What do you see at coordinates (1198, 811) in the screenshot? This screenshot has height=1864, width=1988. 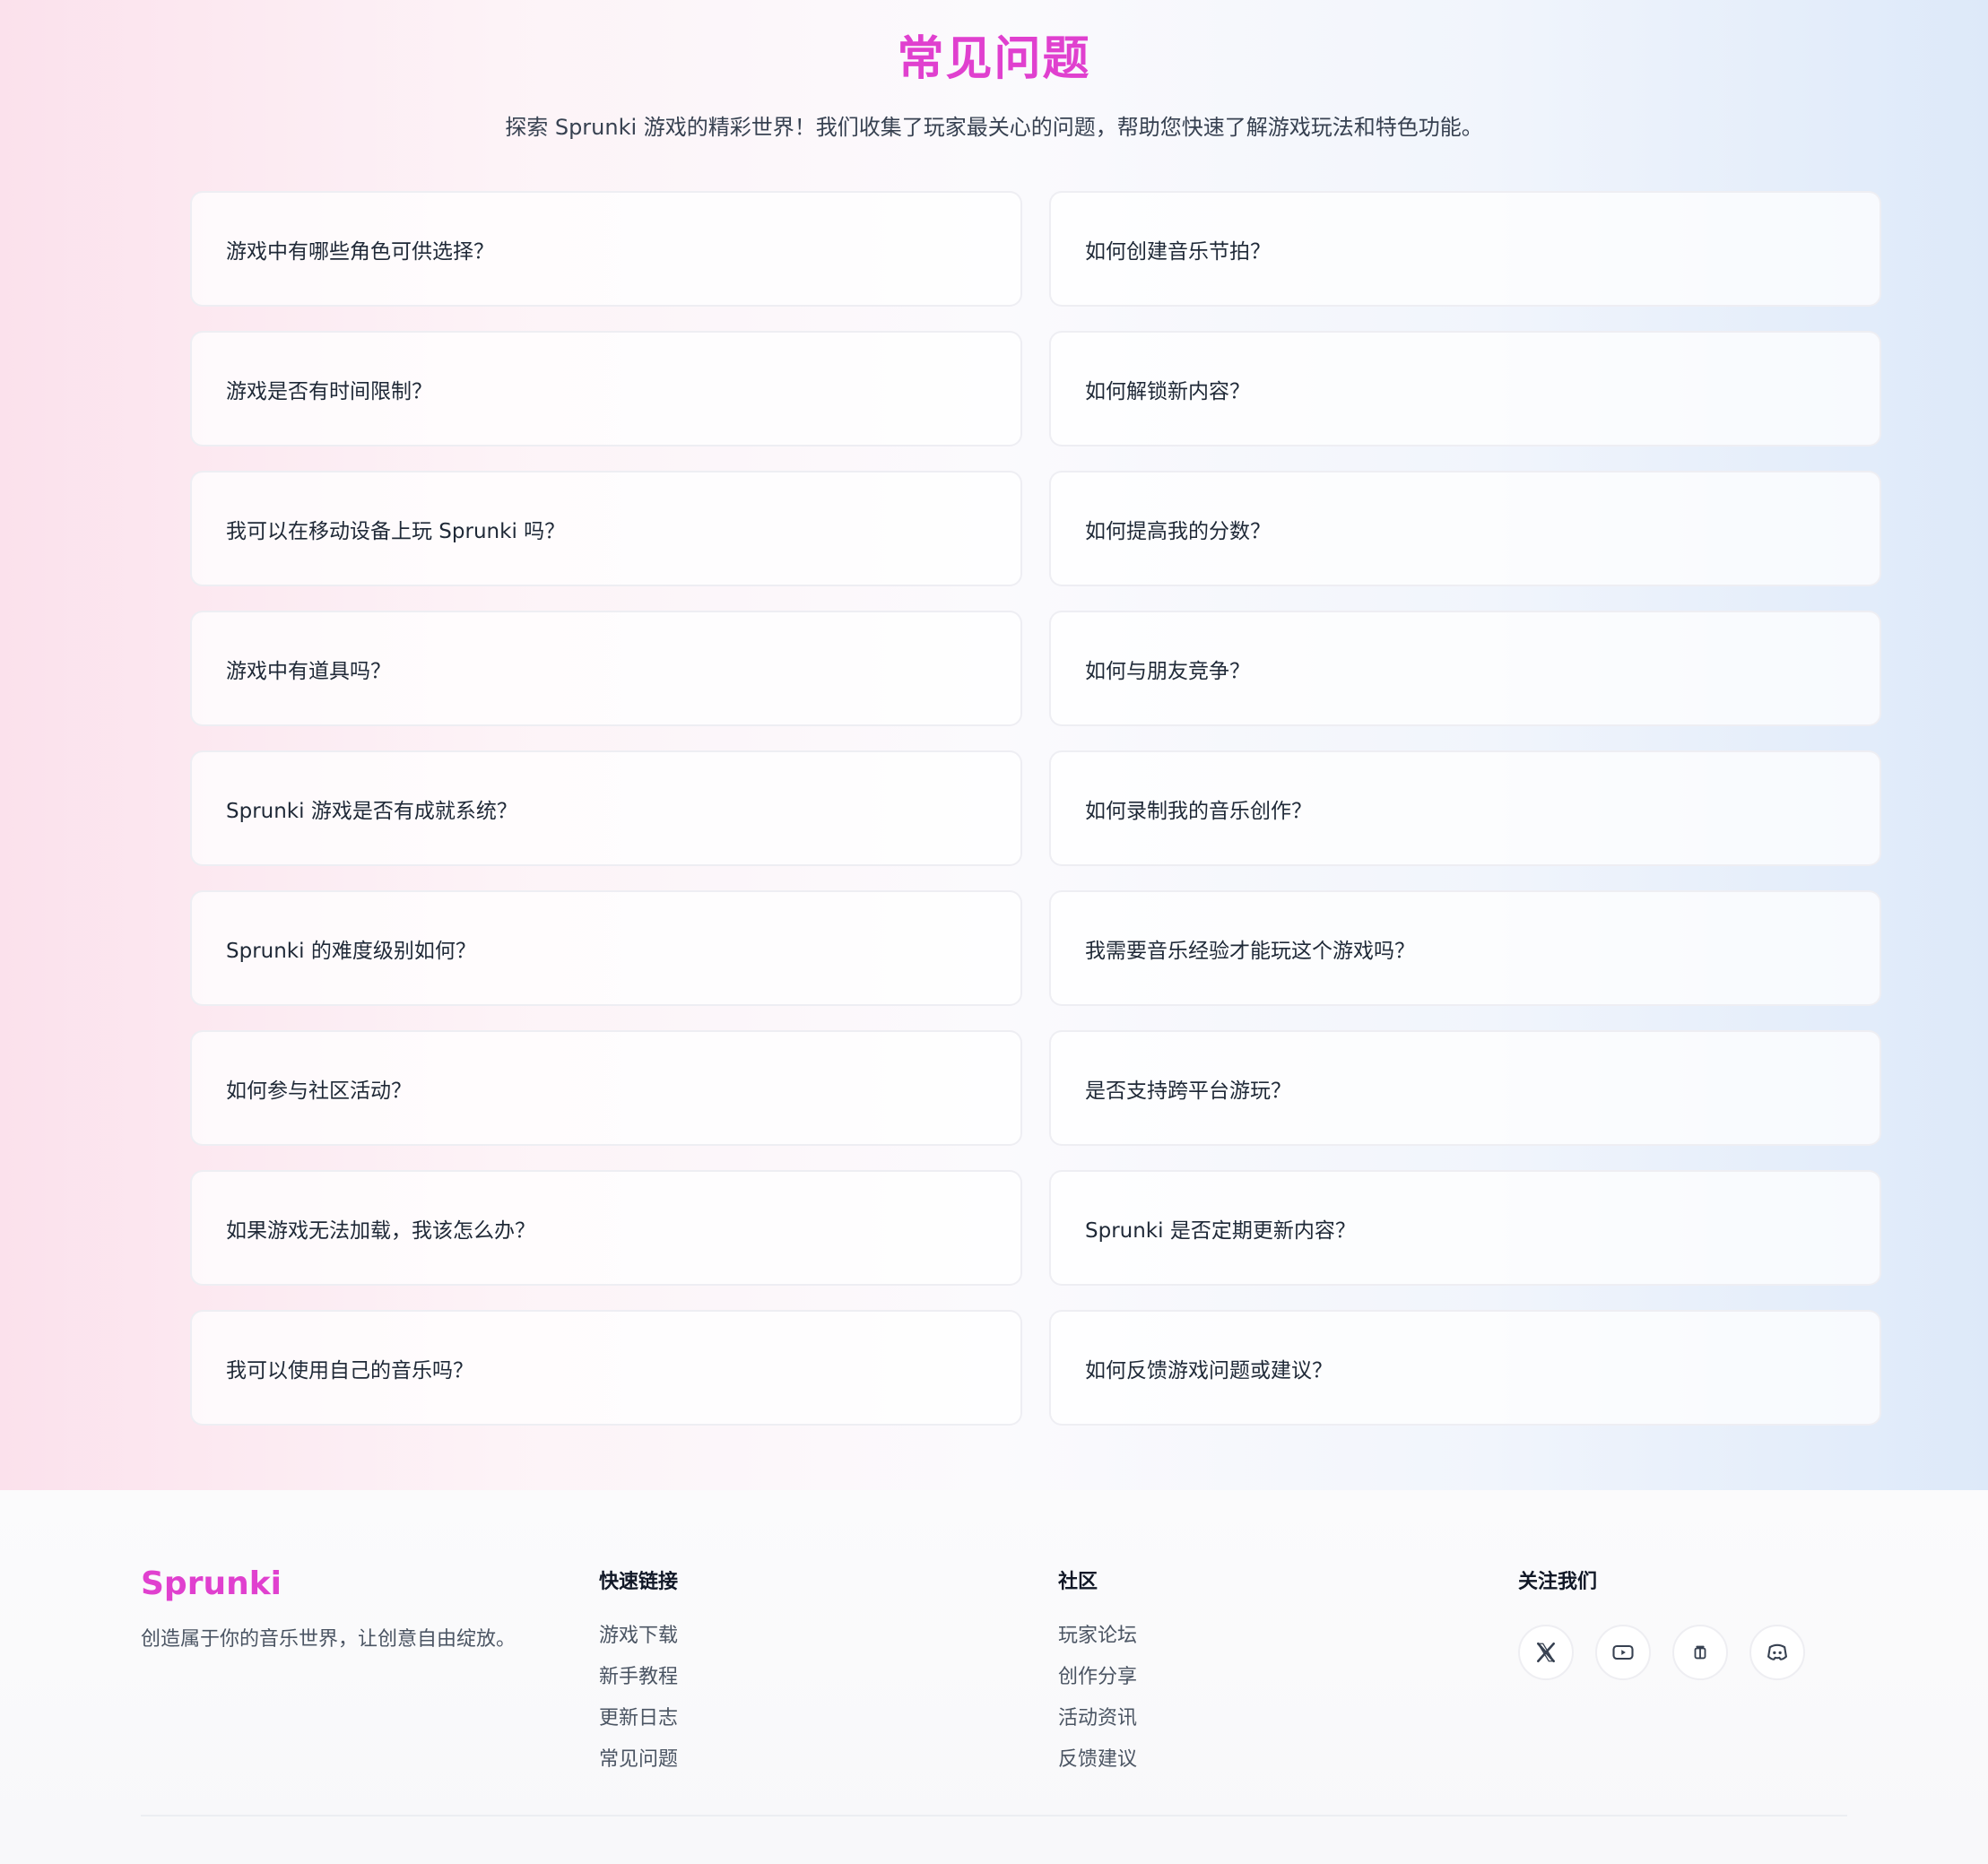 I see `faq-question: 如何录制我的音乐创作？` at bounding box center [1198, 811].